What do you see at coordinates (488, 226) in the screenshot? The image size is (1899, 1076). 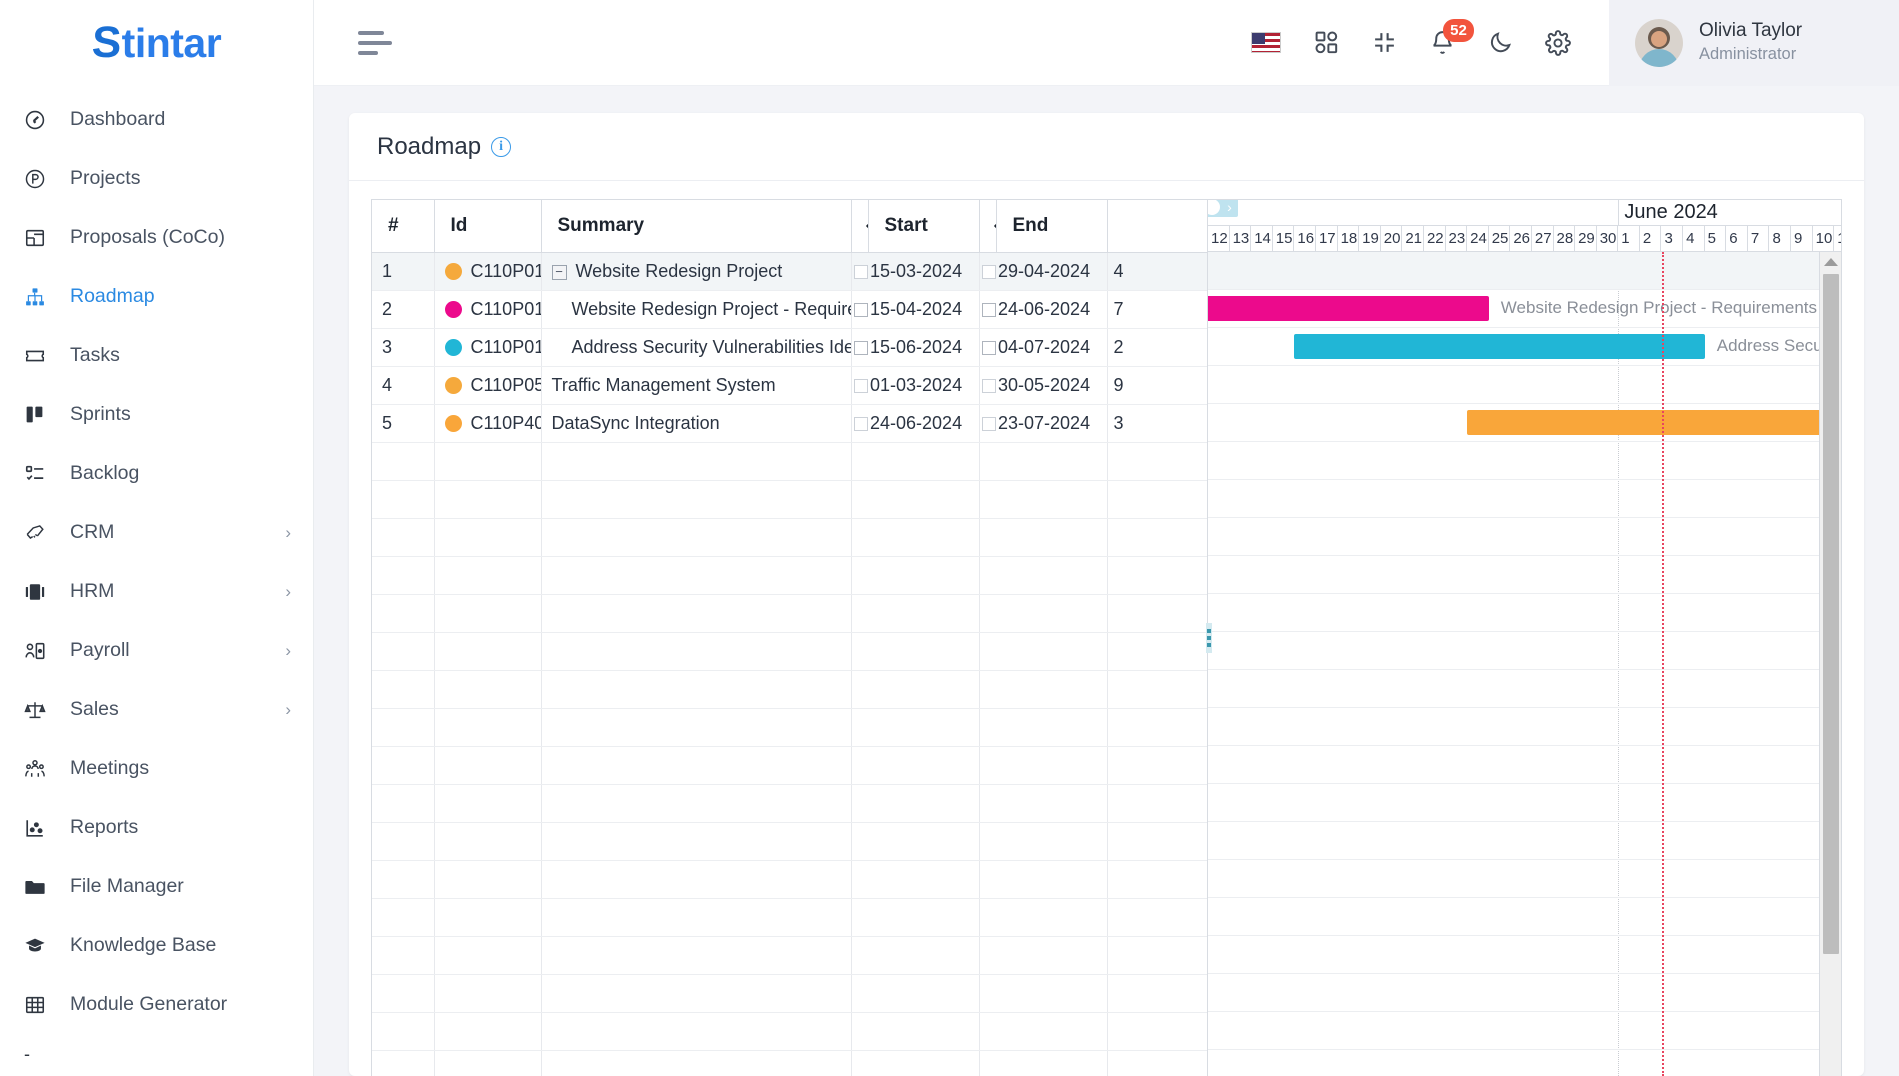 I see `col-header-id: Id` at bounding box center [488, 226].